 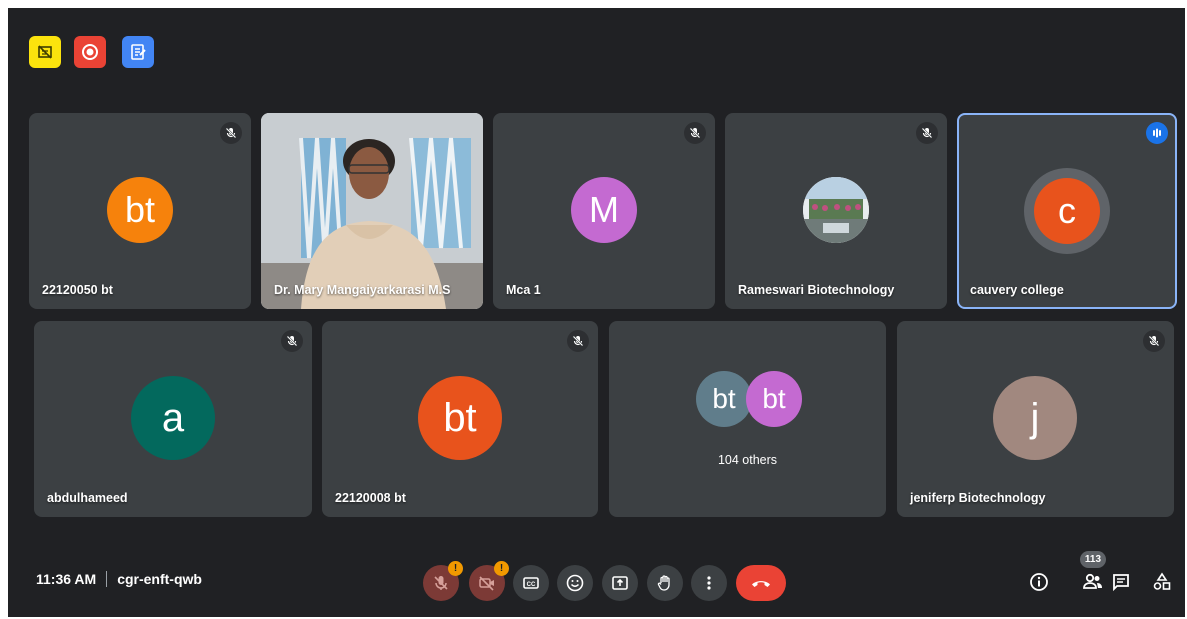 I want to click on participant-name: Dr. Mary Mangaiyarkarasi M.S, so click(x=362, y=290).